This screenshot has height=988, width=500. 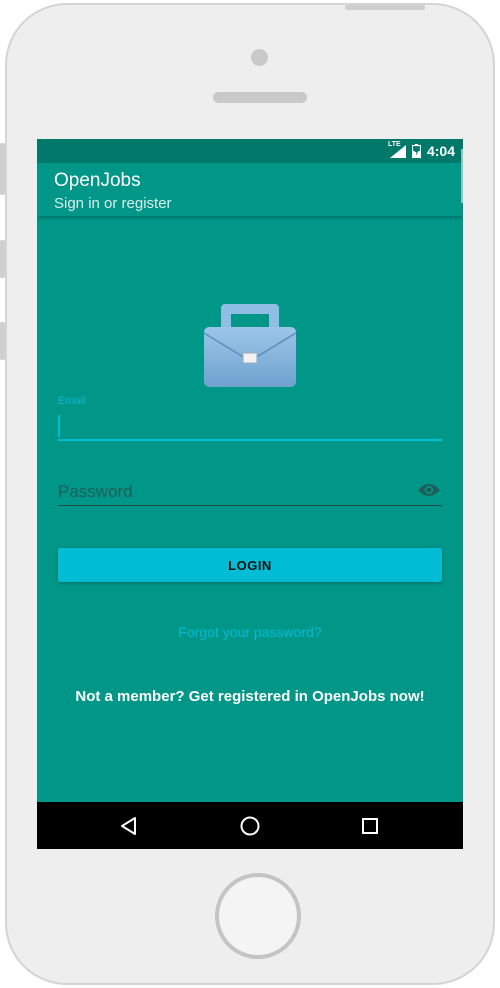 I want to click on status-icons: LTE 4:04, so click(x=421, y=150).